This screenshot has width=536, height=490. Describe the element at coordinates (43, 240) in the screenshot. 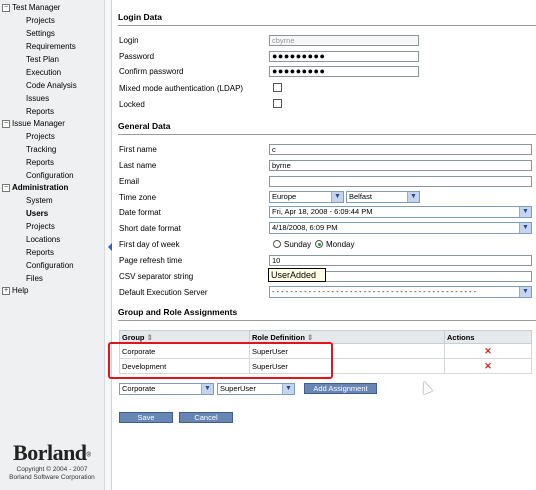

I see `nav-locations: Locations` at that location.